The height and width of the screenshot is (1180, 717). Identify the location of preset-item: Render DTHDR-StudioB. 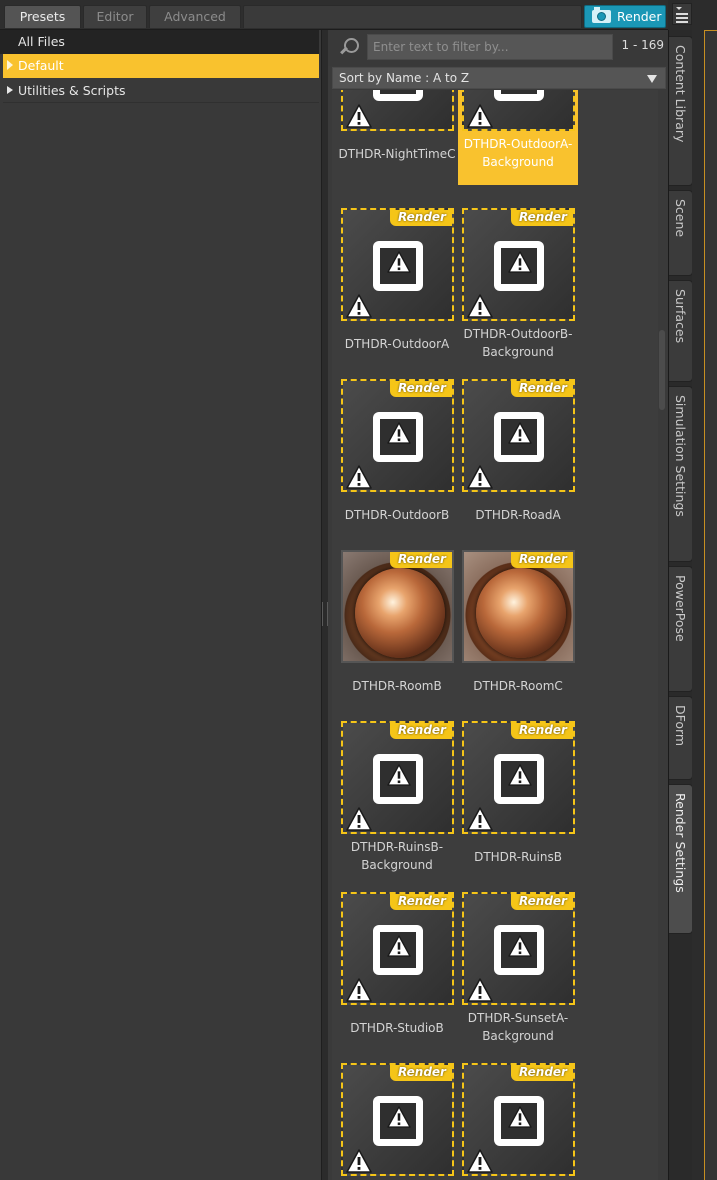
(397, 973).